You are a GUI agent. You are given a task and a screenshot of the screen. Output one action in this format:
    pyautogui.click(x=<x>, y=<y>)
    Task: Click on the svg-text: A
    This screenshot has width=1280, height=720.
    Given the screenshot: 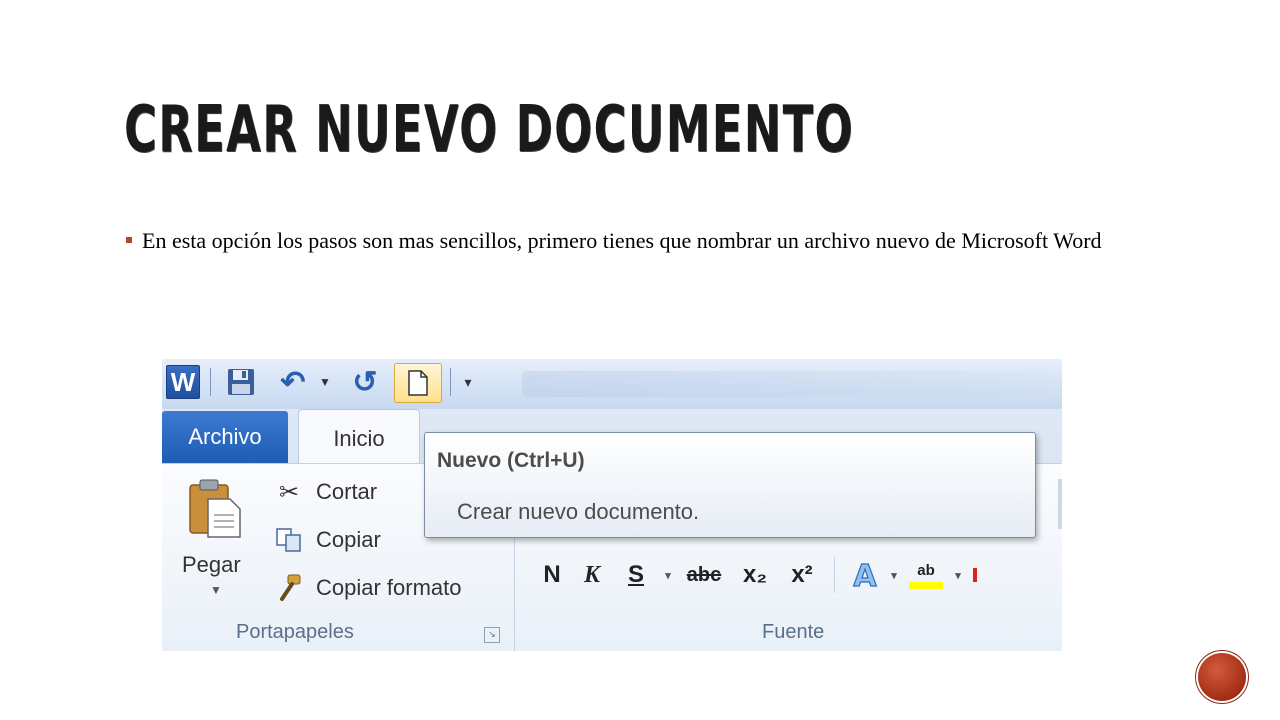 What is the action you would take?
    pyautogui.click(x=865, y=575)
    